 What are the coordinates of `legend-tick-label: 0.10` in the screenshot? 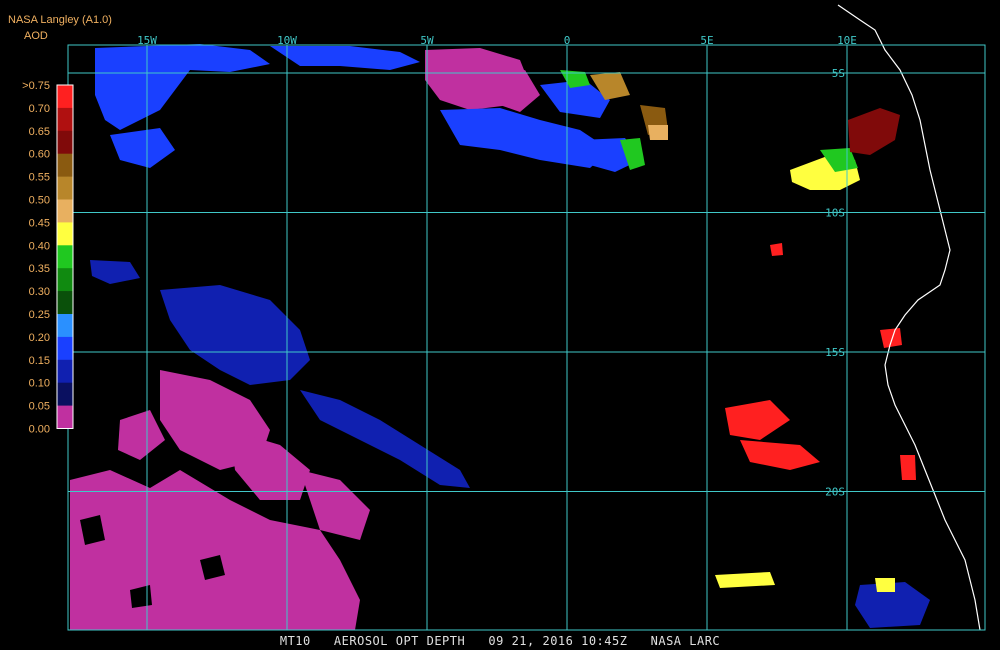 It's located at (39, 384).